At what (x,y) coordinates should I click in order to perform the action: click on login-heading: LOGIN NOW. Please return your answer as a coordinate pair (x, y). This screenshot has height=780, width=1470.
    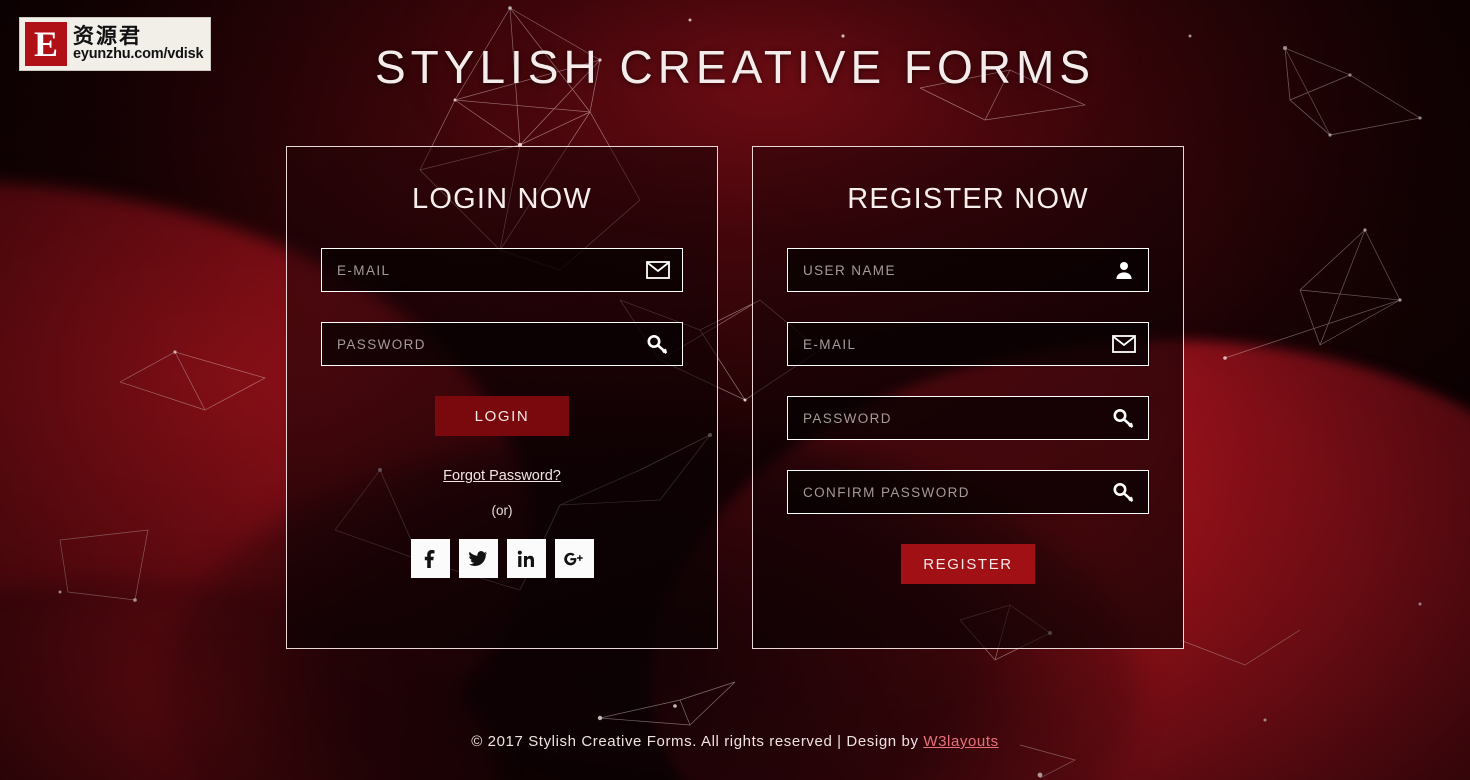
    Looking at the image, I should click on (502, 199).